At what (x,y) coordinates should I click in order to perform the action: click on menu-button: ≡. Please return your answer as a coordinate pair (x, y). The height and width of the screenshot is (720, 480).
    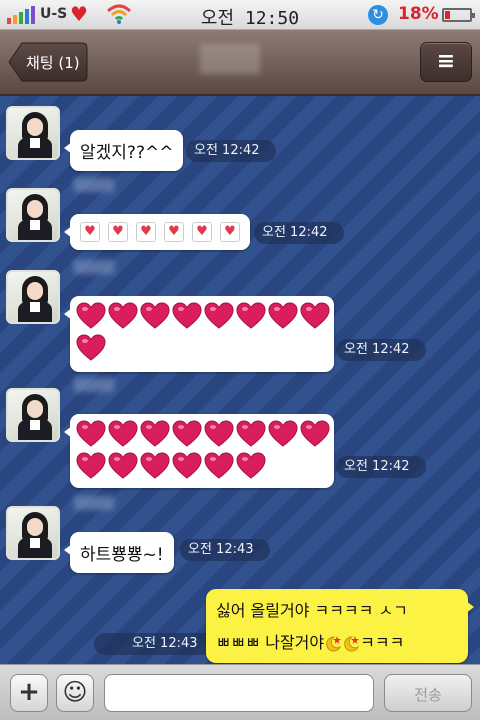
    Looking at the image, I should click on (446, 62).